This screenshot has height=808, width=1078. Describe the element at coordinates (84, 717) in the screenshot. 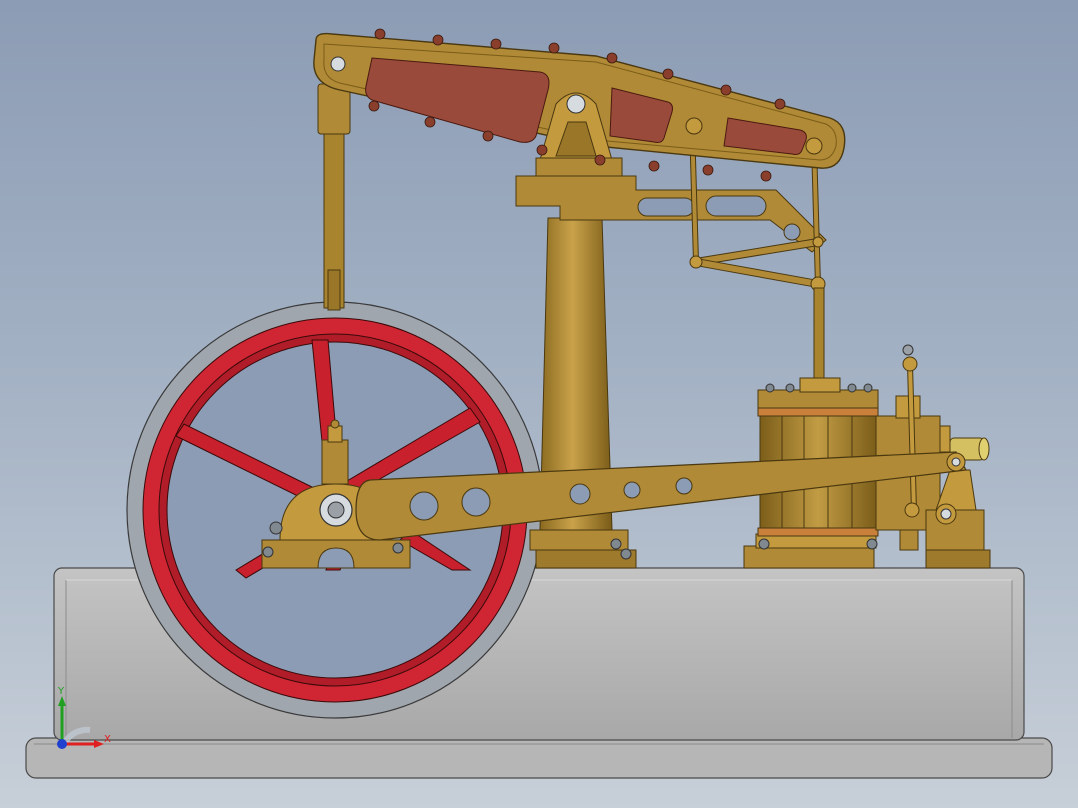

I see `coordinate-triad-icon: X Y` at that location.